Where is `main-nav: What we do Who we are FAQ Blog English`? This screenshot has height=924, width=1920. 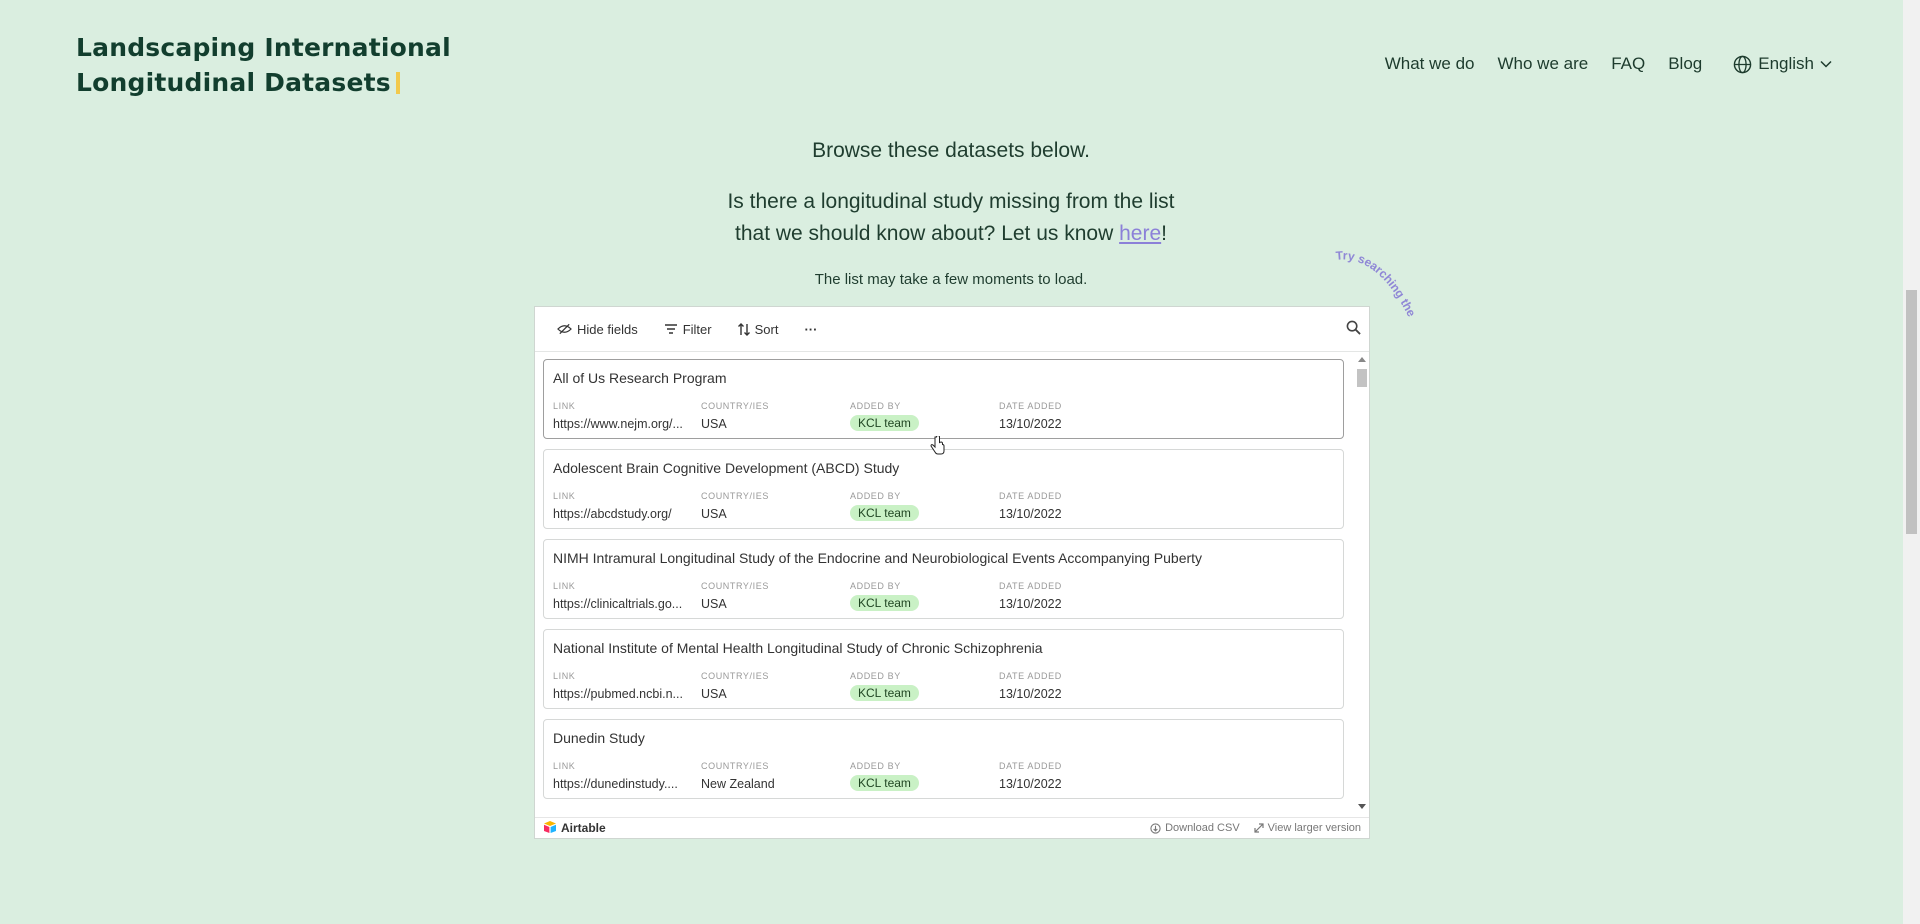 main-nav: What we do Who we are FAQ Blog English is located at coordinates (1608, 64).